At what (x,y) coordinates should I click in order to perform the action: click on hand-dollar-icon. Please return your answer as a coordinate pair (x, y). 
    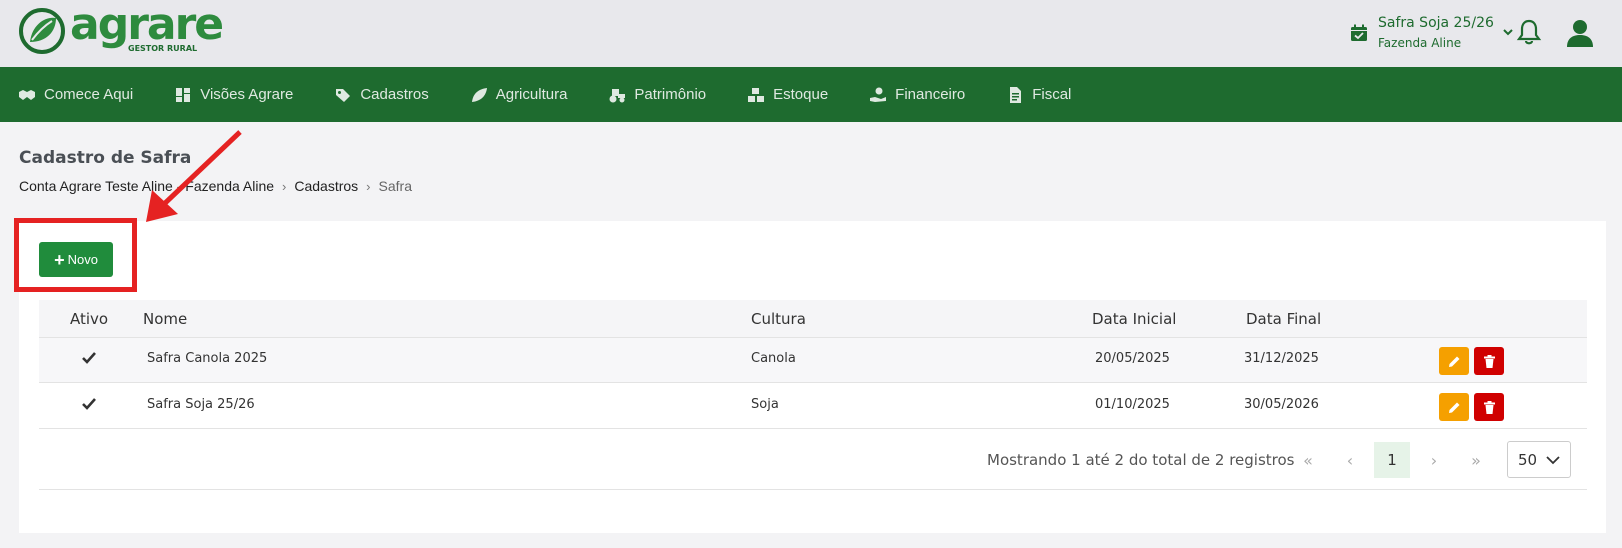
    Looking at the image, I should click on (878, 94).